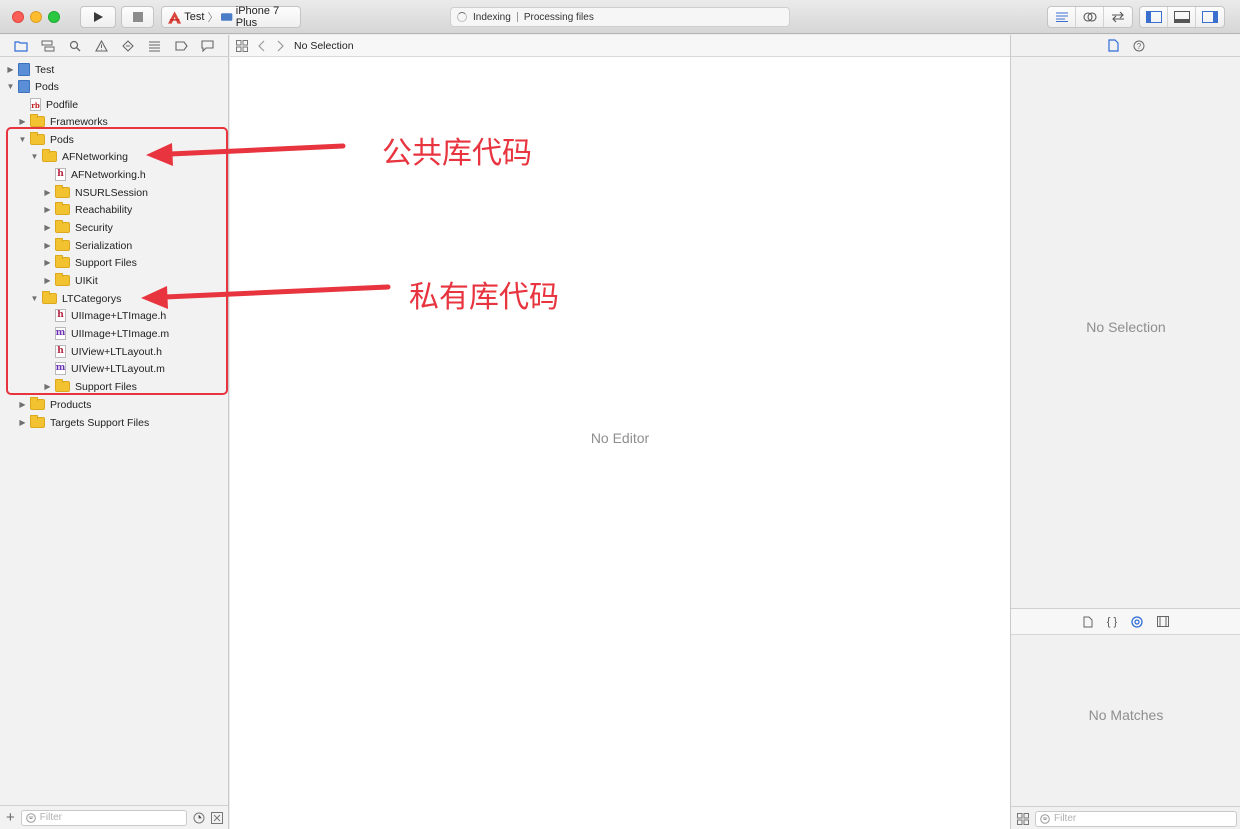 This screenshot has height=829, width=1240. I want to click on play-icon, so click(98, 17).